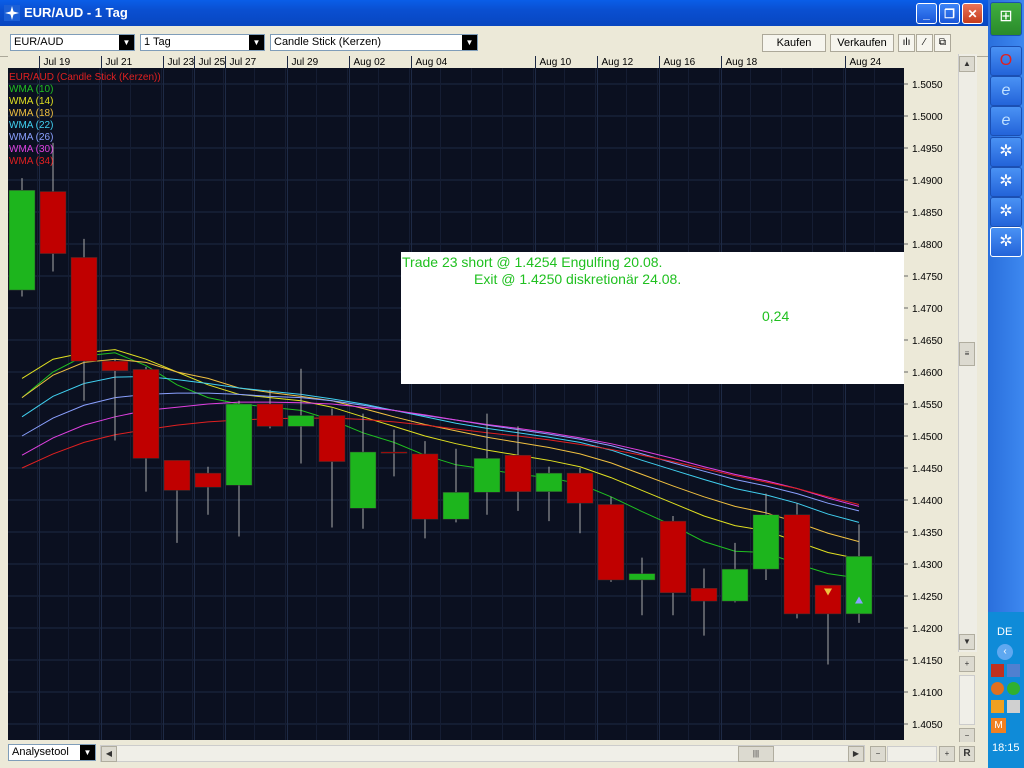 This screenshot has width=1024, height=768. Describe the element at coordinates (1004, 632) in the screenshot. I see `language-indicator: DE` at that location.